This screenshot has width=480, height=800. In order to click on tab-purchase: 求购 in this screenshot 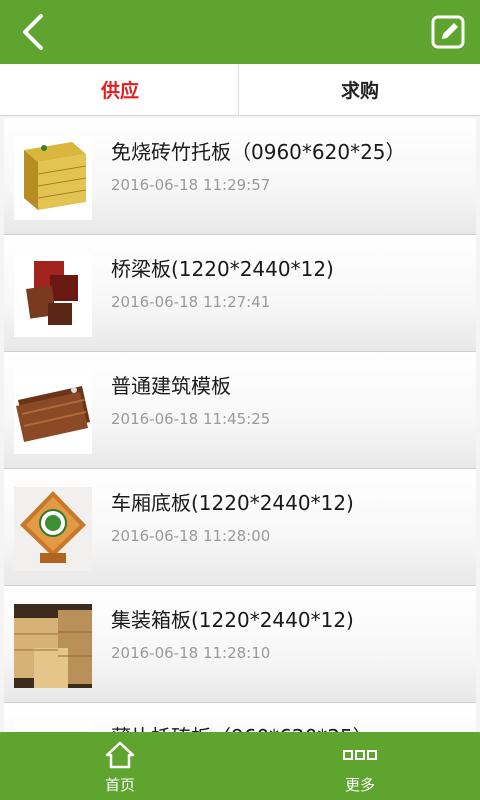, I will do `click(360, 89)`.